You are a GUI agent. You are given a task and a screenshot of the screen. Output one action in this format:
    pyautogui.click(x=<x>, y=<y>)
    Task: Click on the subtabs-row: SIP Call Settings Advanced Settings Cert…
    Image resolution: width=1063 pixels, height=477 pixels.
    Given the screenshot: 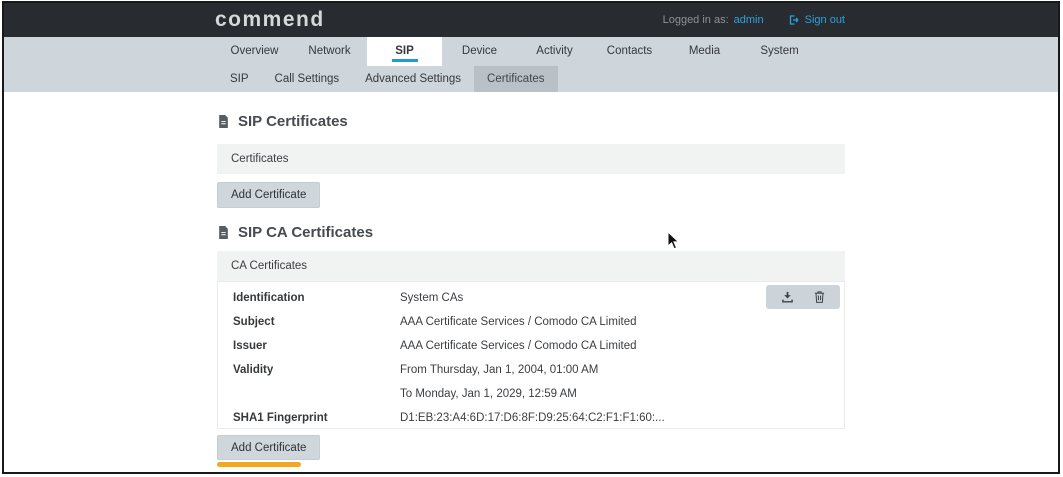 What is the action you would take?
    pyautogui.click(x=531, y=79)
    